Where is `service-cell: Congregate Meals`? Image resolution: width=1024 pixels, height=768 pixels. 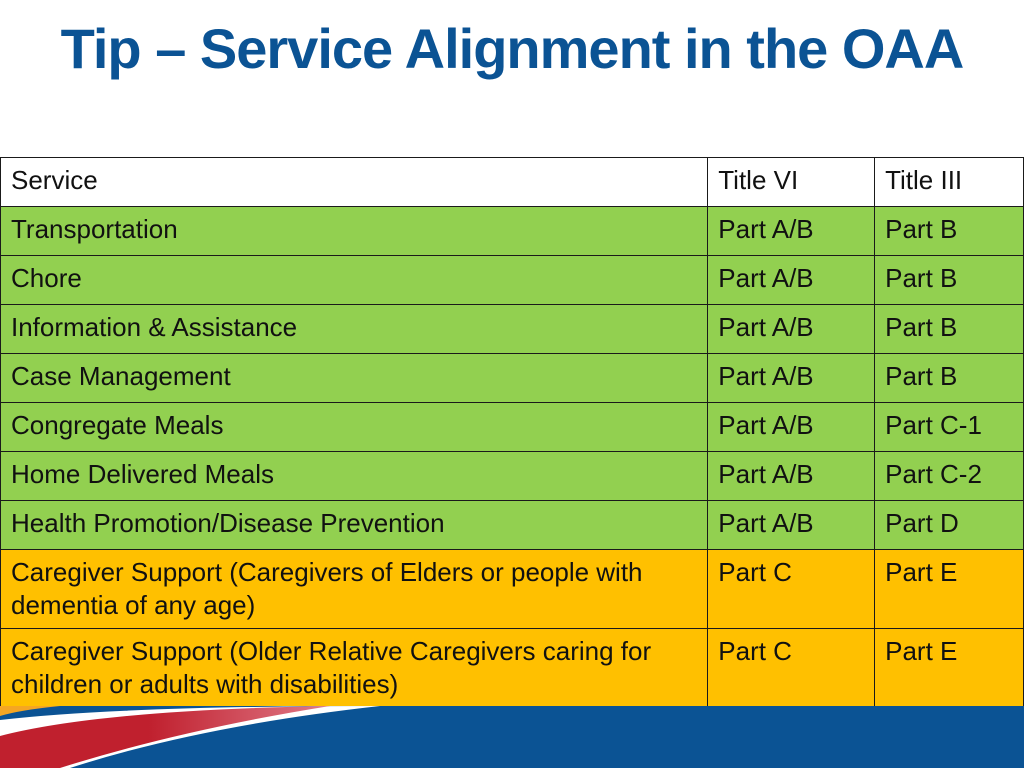
service-cell: Congregate Meals is located at coordinates (354, 427).